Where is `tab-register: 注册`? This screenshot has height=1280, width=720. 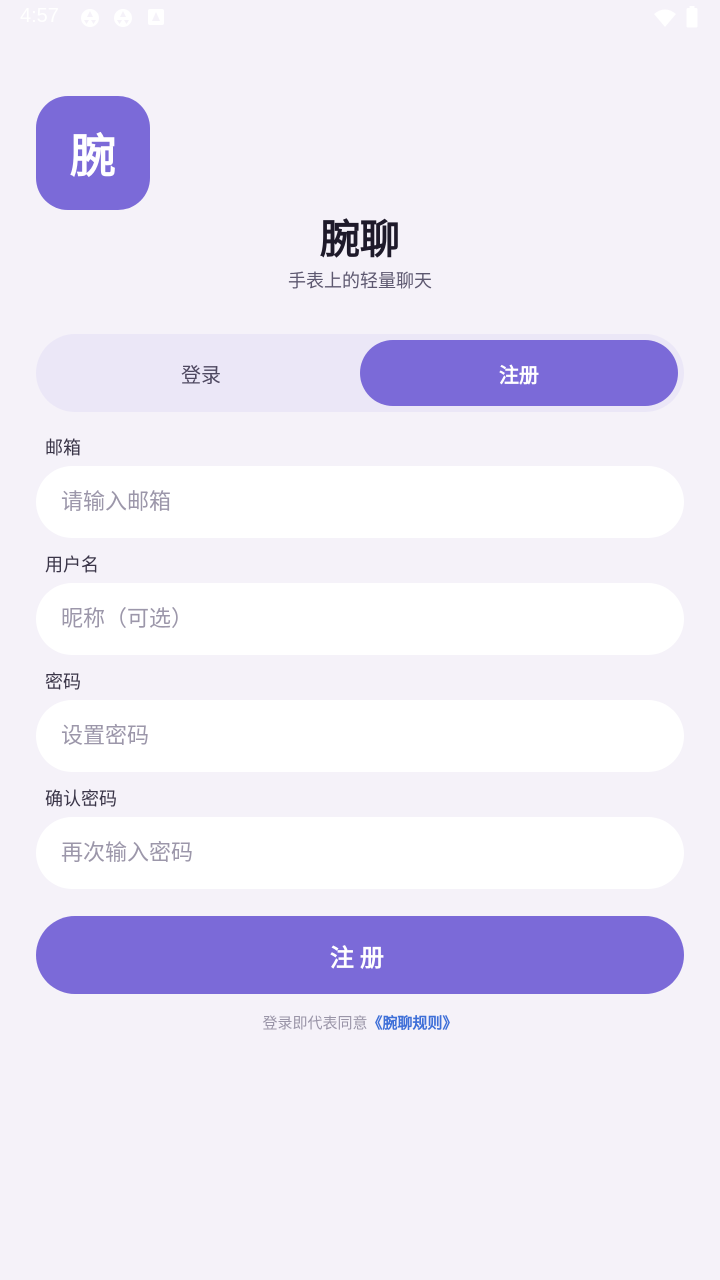 tab-register: 注册 is located at coordinates (519, 373).